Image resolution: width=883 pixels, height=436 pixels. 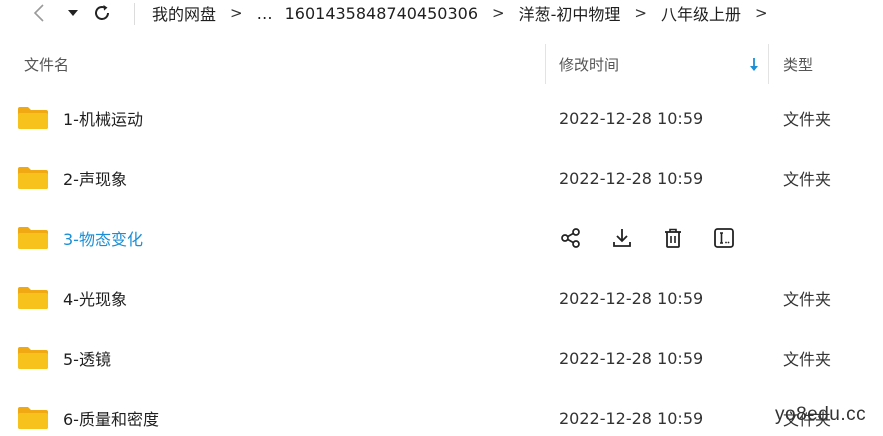 I want to click on history-dropdown-button, so click(x=73, y=13).